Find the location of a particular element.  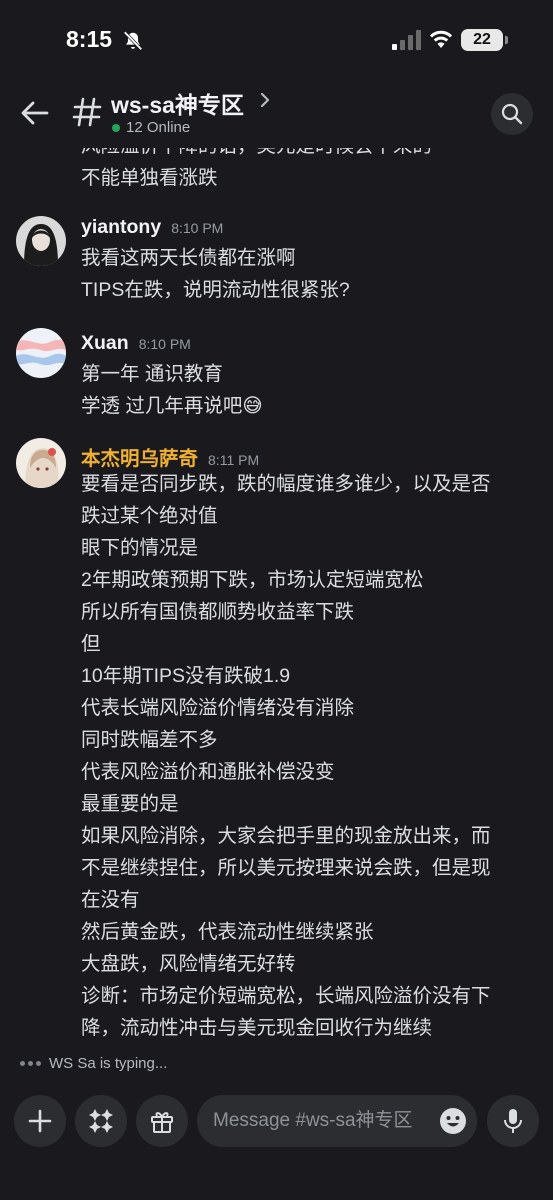

timestamp: 8:11 PM is located at coordinates (234, 460).